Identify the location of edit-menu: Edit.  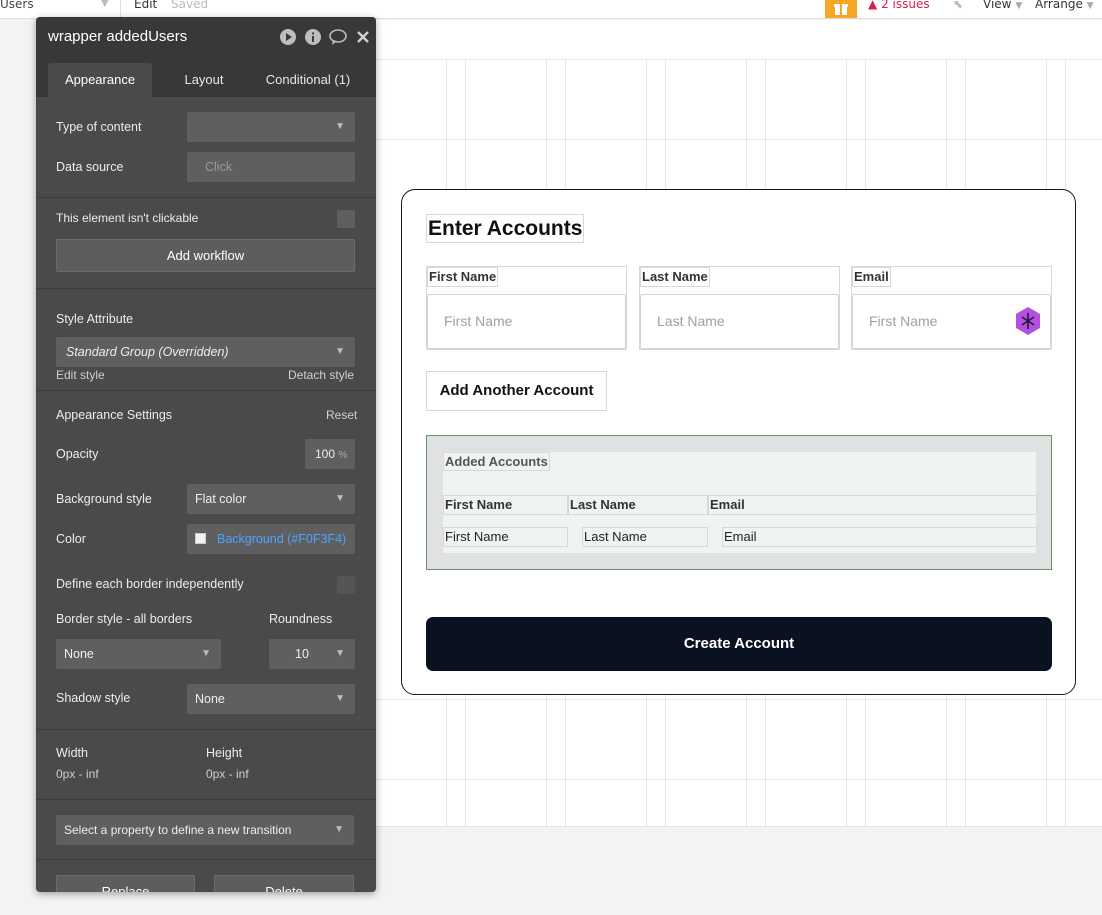
(145, 5).